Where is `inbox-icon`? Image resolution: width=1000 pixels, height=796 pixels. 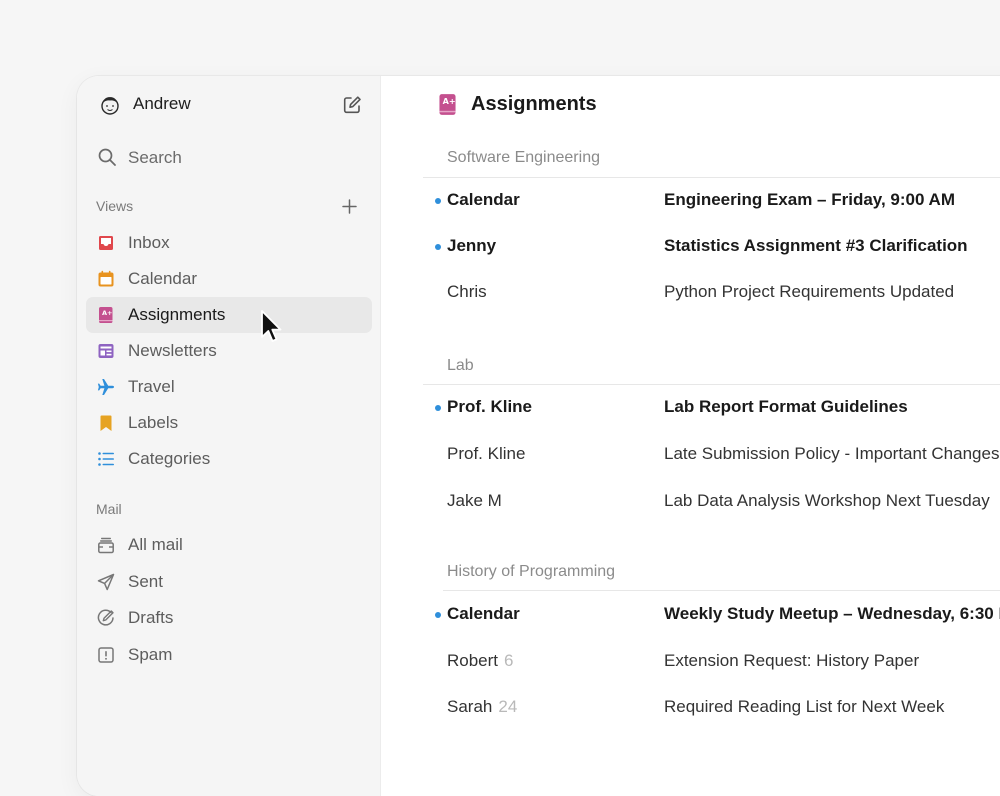
inbox-icon is located at coordinates (106, 243).